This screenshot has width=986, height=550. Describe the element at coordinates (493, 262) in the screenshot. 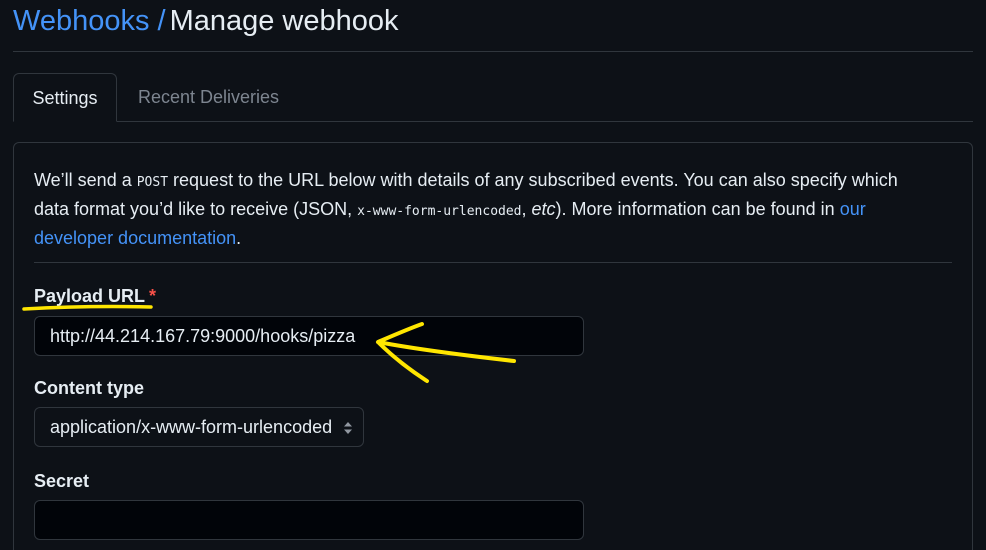

I see `intro-divider` at that location.